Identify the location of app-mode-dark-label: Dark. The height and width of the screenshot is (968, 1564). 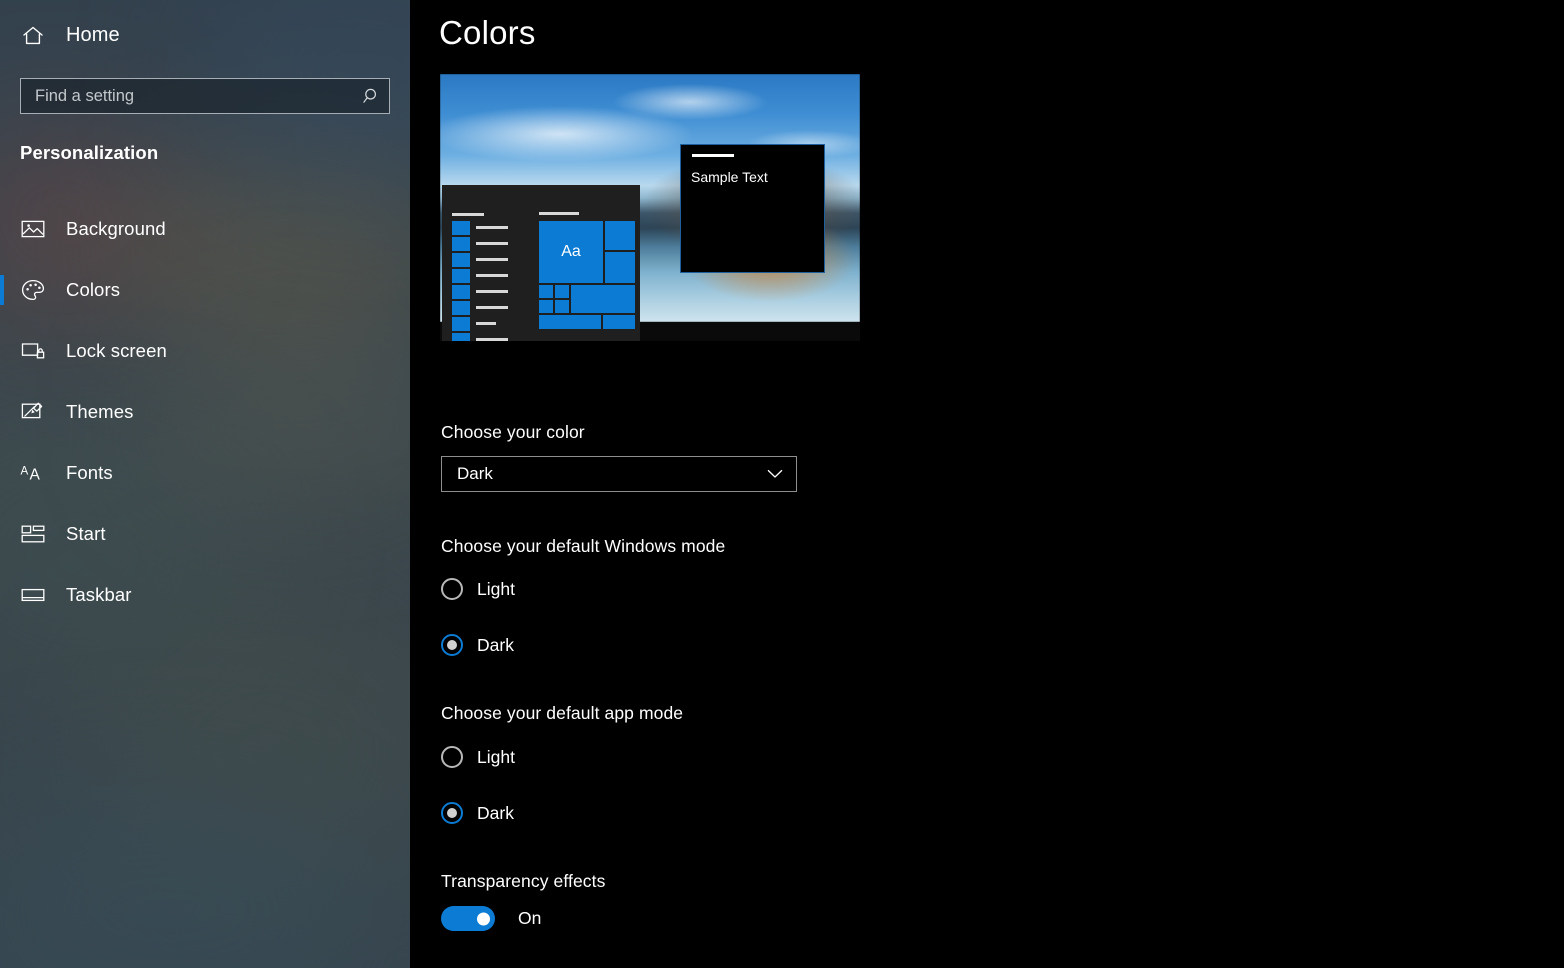
(495, 812).